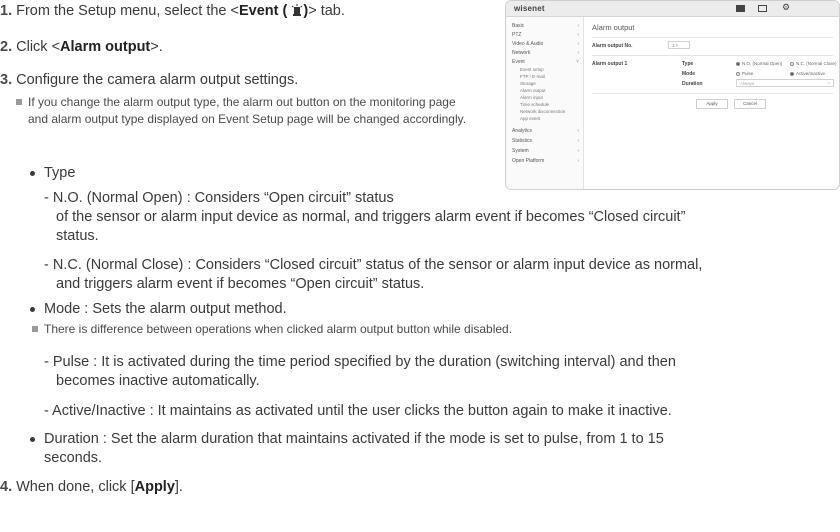 The image size is (840, 532). What do you see at coordinates (692, 84) in the screenshot?
I see `duration-label: Duration` at bounding box center [692, 84].